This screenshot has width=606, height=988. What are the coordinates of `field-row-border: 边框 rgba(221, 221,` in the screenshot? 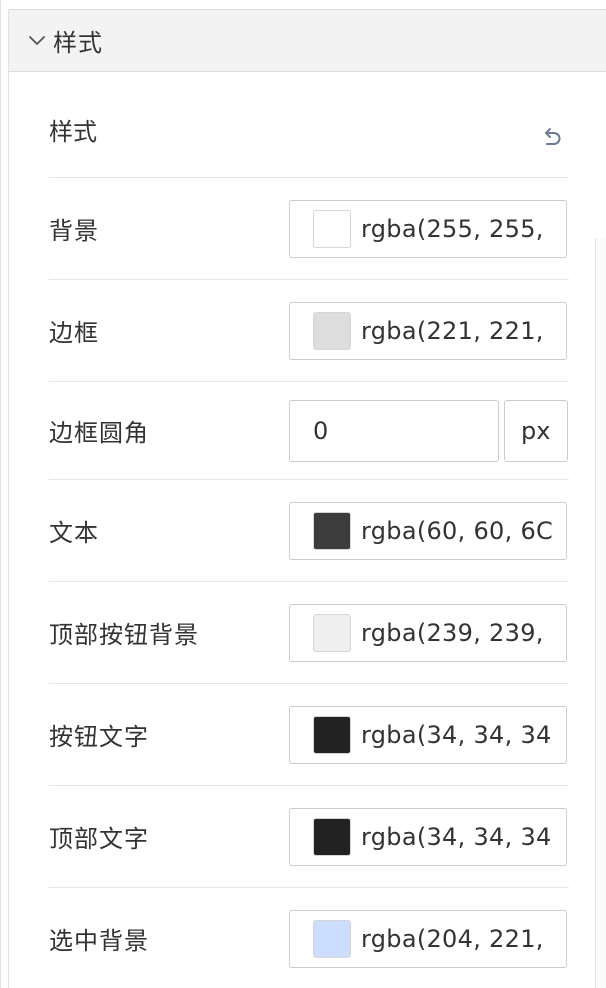 It's located at (309, 331).